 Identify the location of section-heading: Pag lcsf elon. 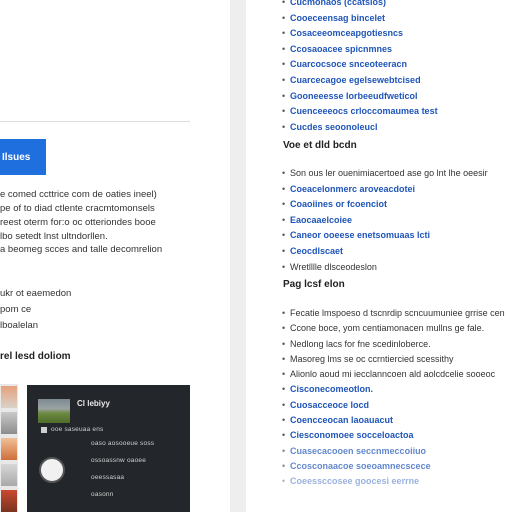
(314, 284).